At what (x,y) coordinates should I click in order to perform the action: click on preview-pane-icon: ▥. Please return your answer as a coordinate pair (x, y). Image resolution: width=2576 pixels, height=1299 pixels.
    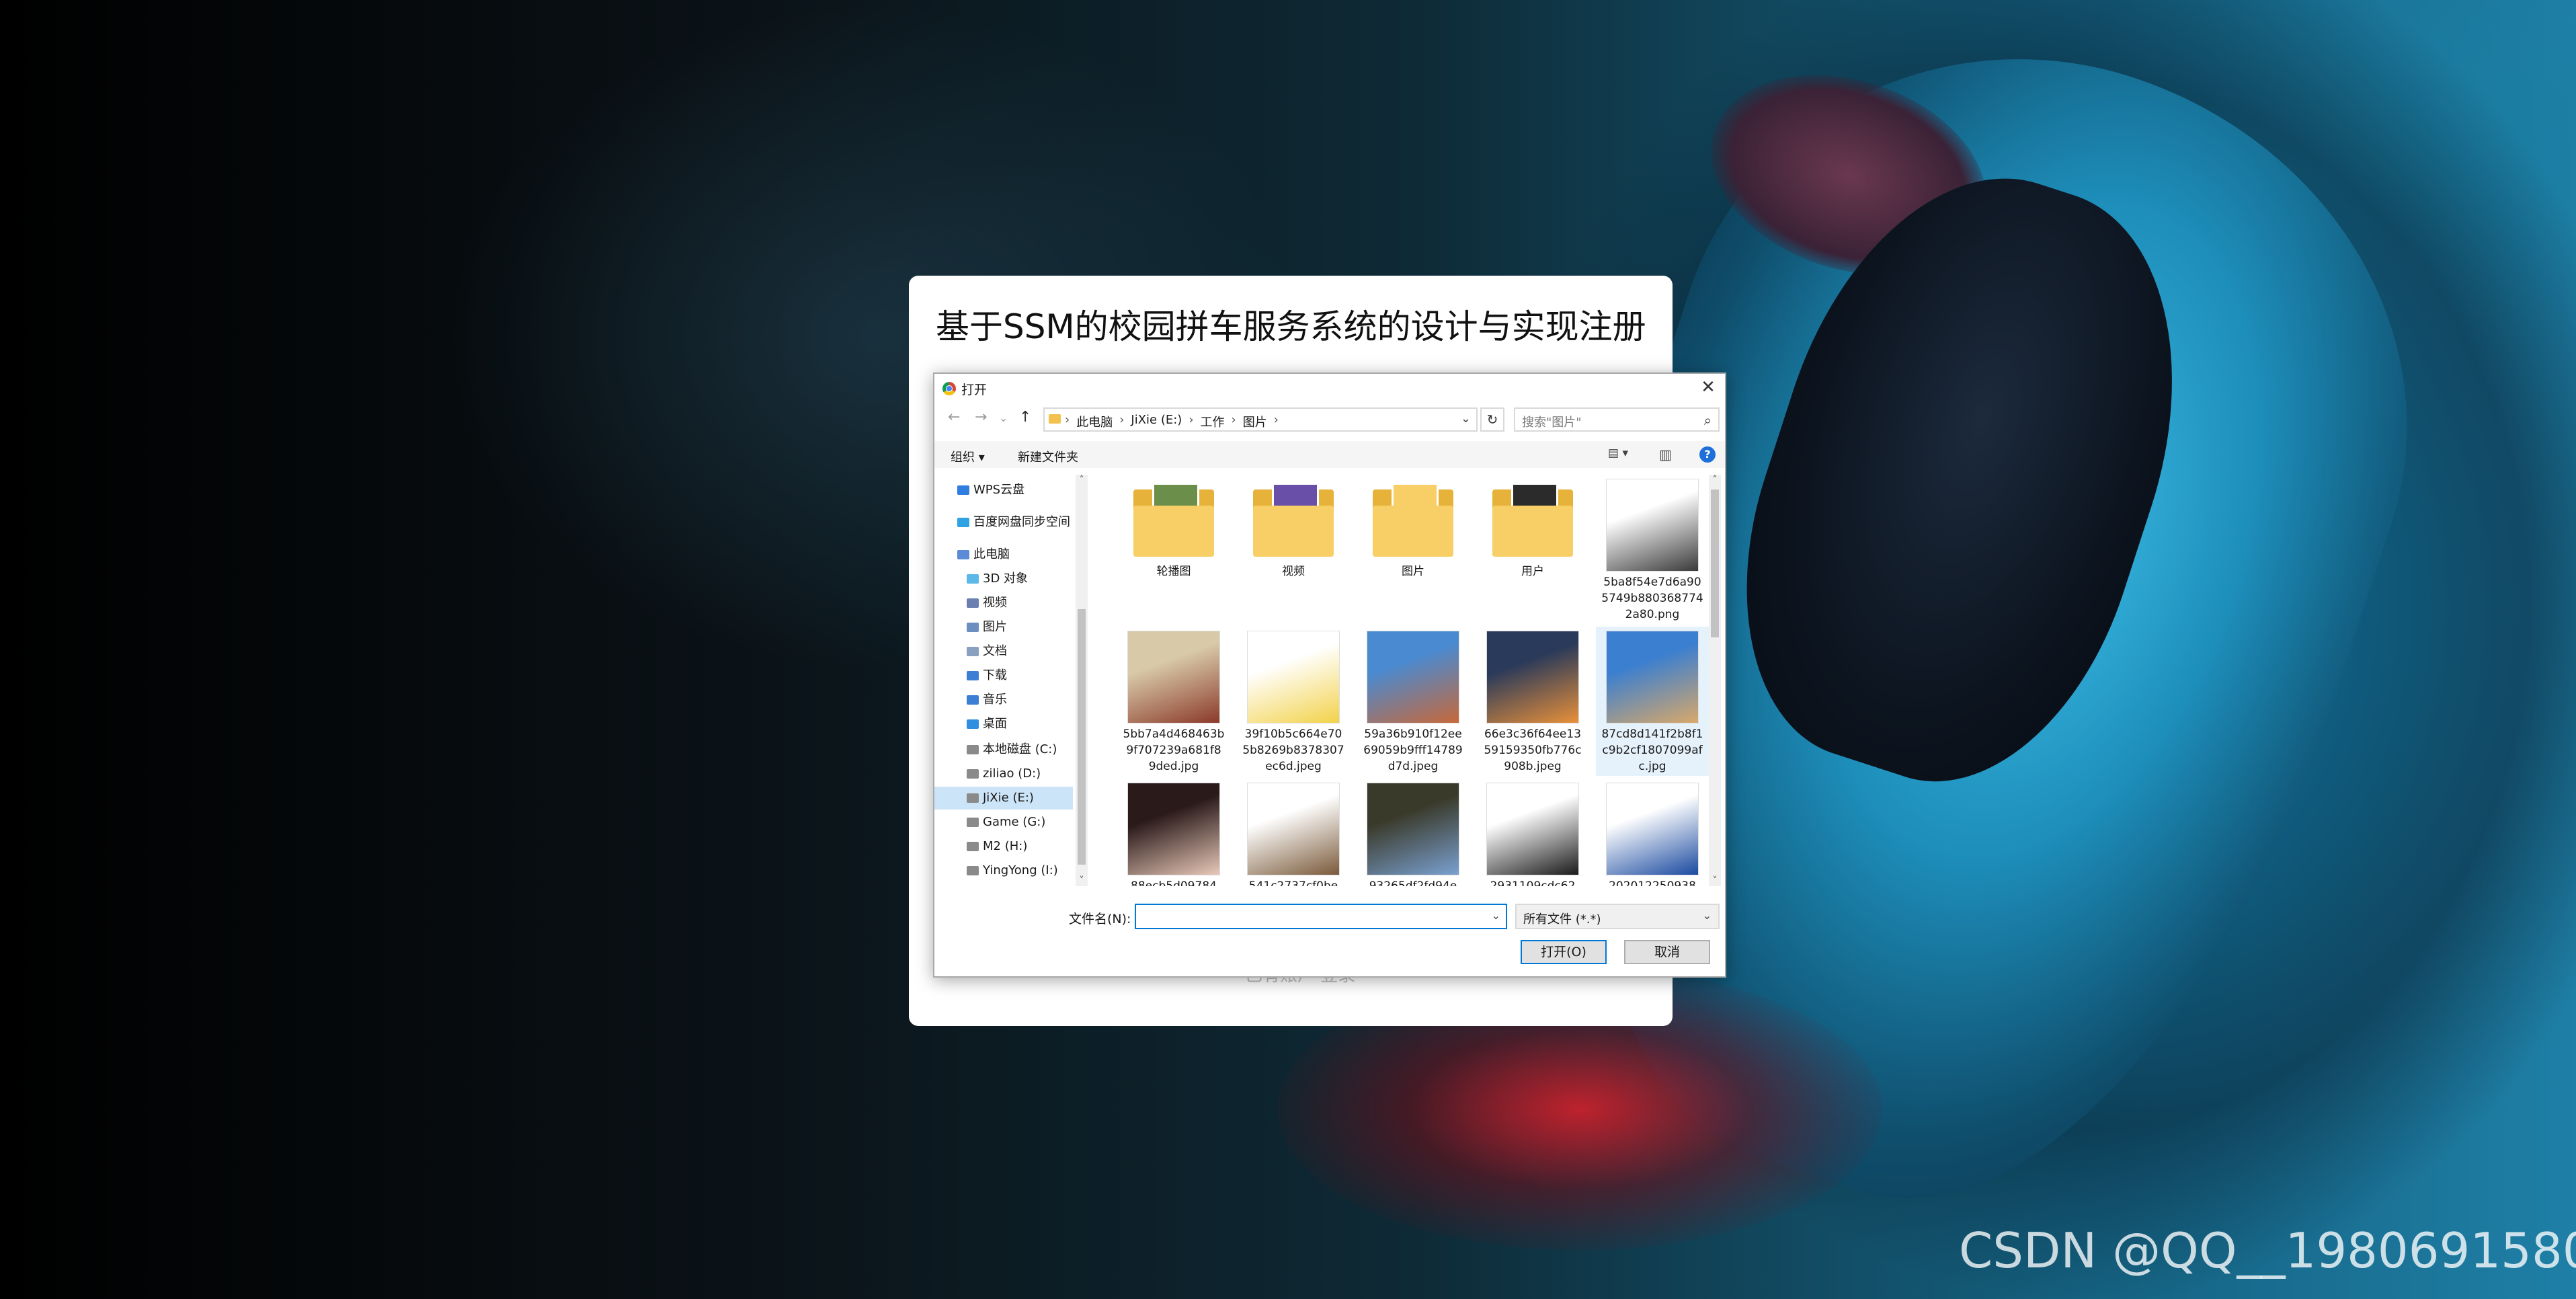
    Looking at the image, I should click on (1665, 454).